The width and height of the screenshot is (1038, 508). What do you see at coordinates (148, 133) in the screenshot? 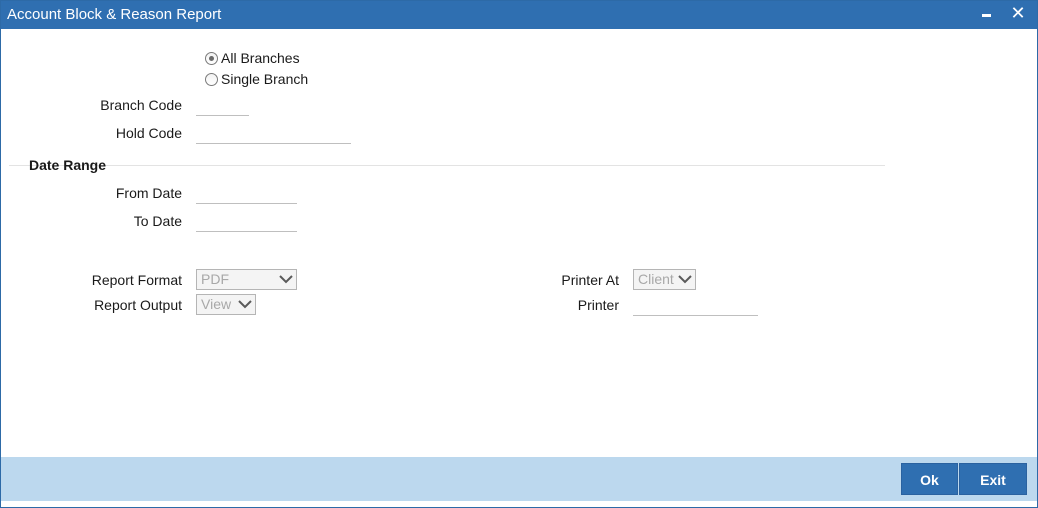
I see `hold-code-label: Hold Code` at bounding box center [148, 133].